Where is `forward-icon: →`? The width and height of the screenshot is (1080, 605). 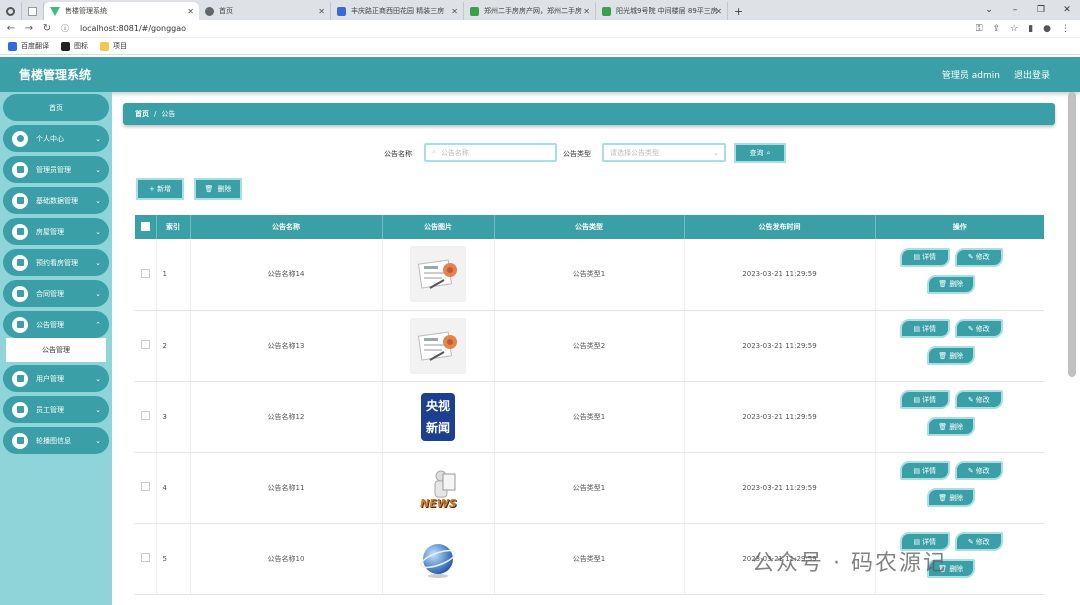 forward-icon: → is located at coordinates (29, 28).